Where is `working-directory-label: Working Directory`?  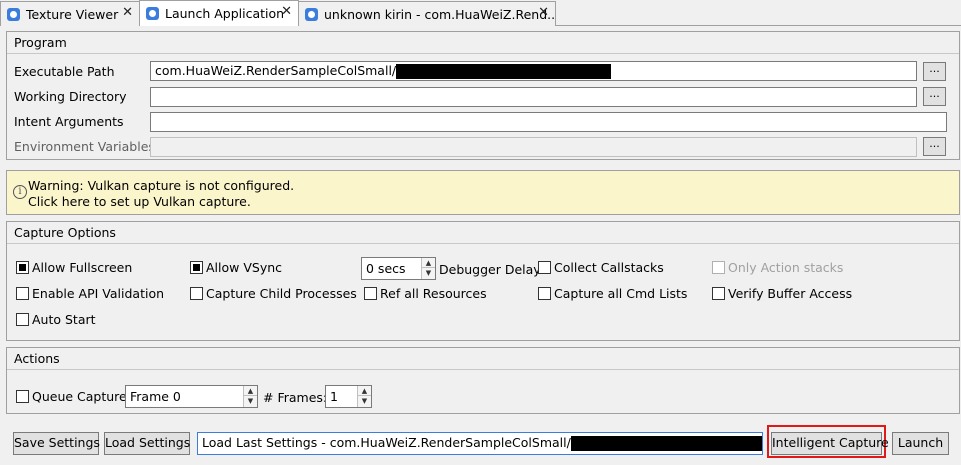
working-directory-label: Working Directory is located at coordinates (70, 96).